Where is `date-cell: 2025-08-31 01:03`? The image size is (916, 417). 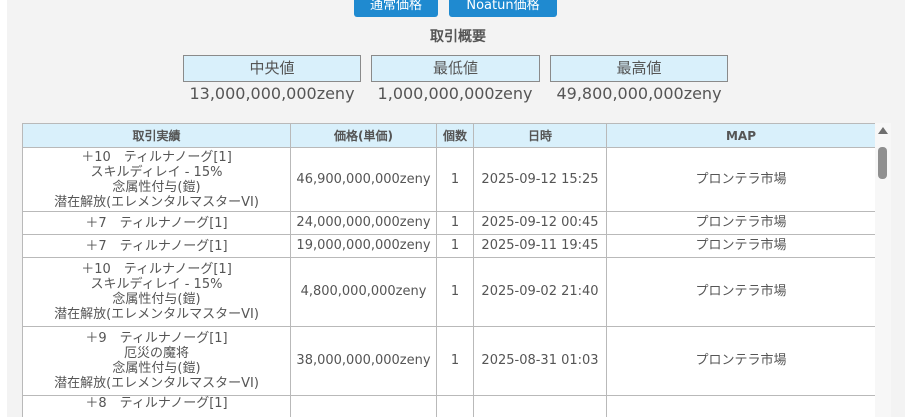 date-cell: 2025-08-31 01:03 is located at coordinates (540, 361).